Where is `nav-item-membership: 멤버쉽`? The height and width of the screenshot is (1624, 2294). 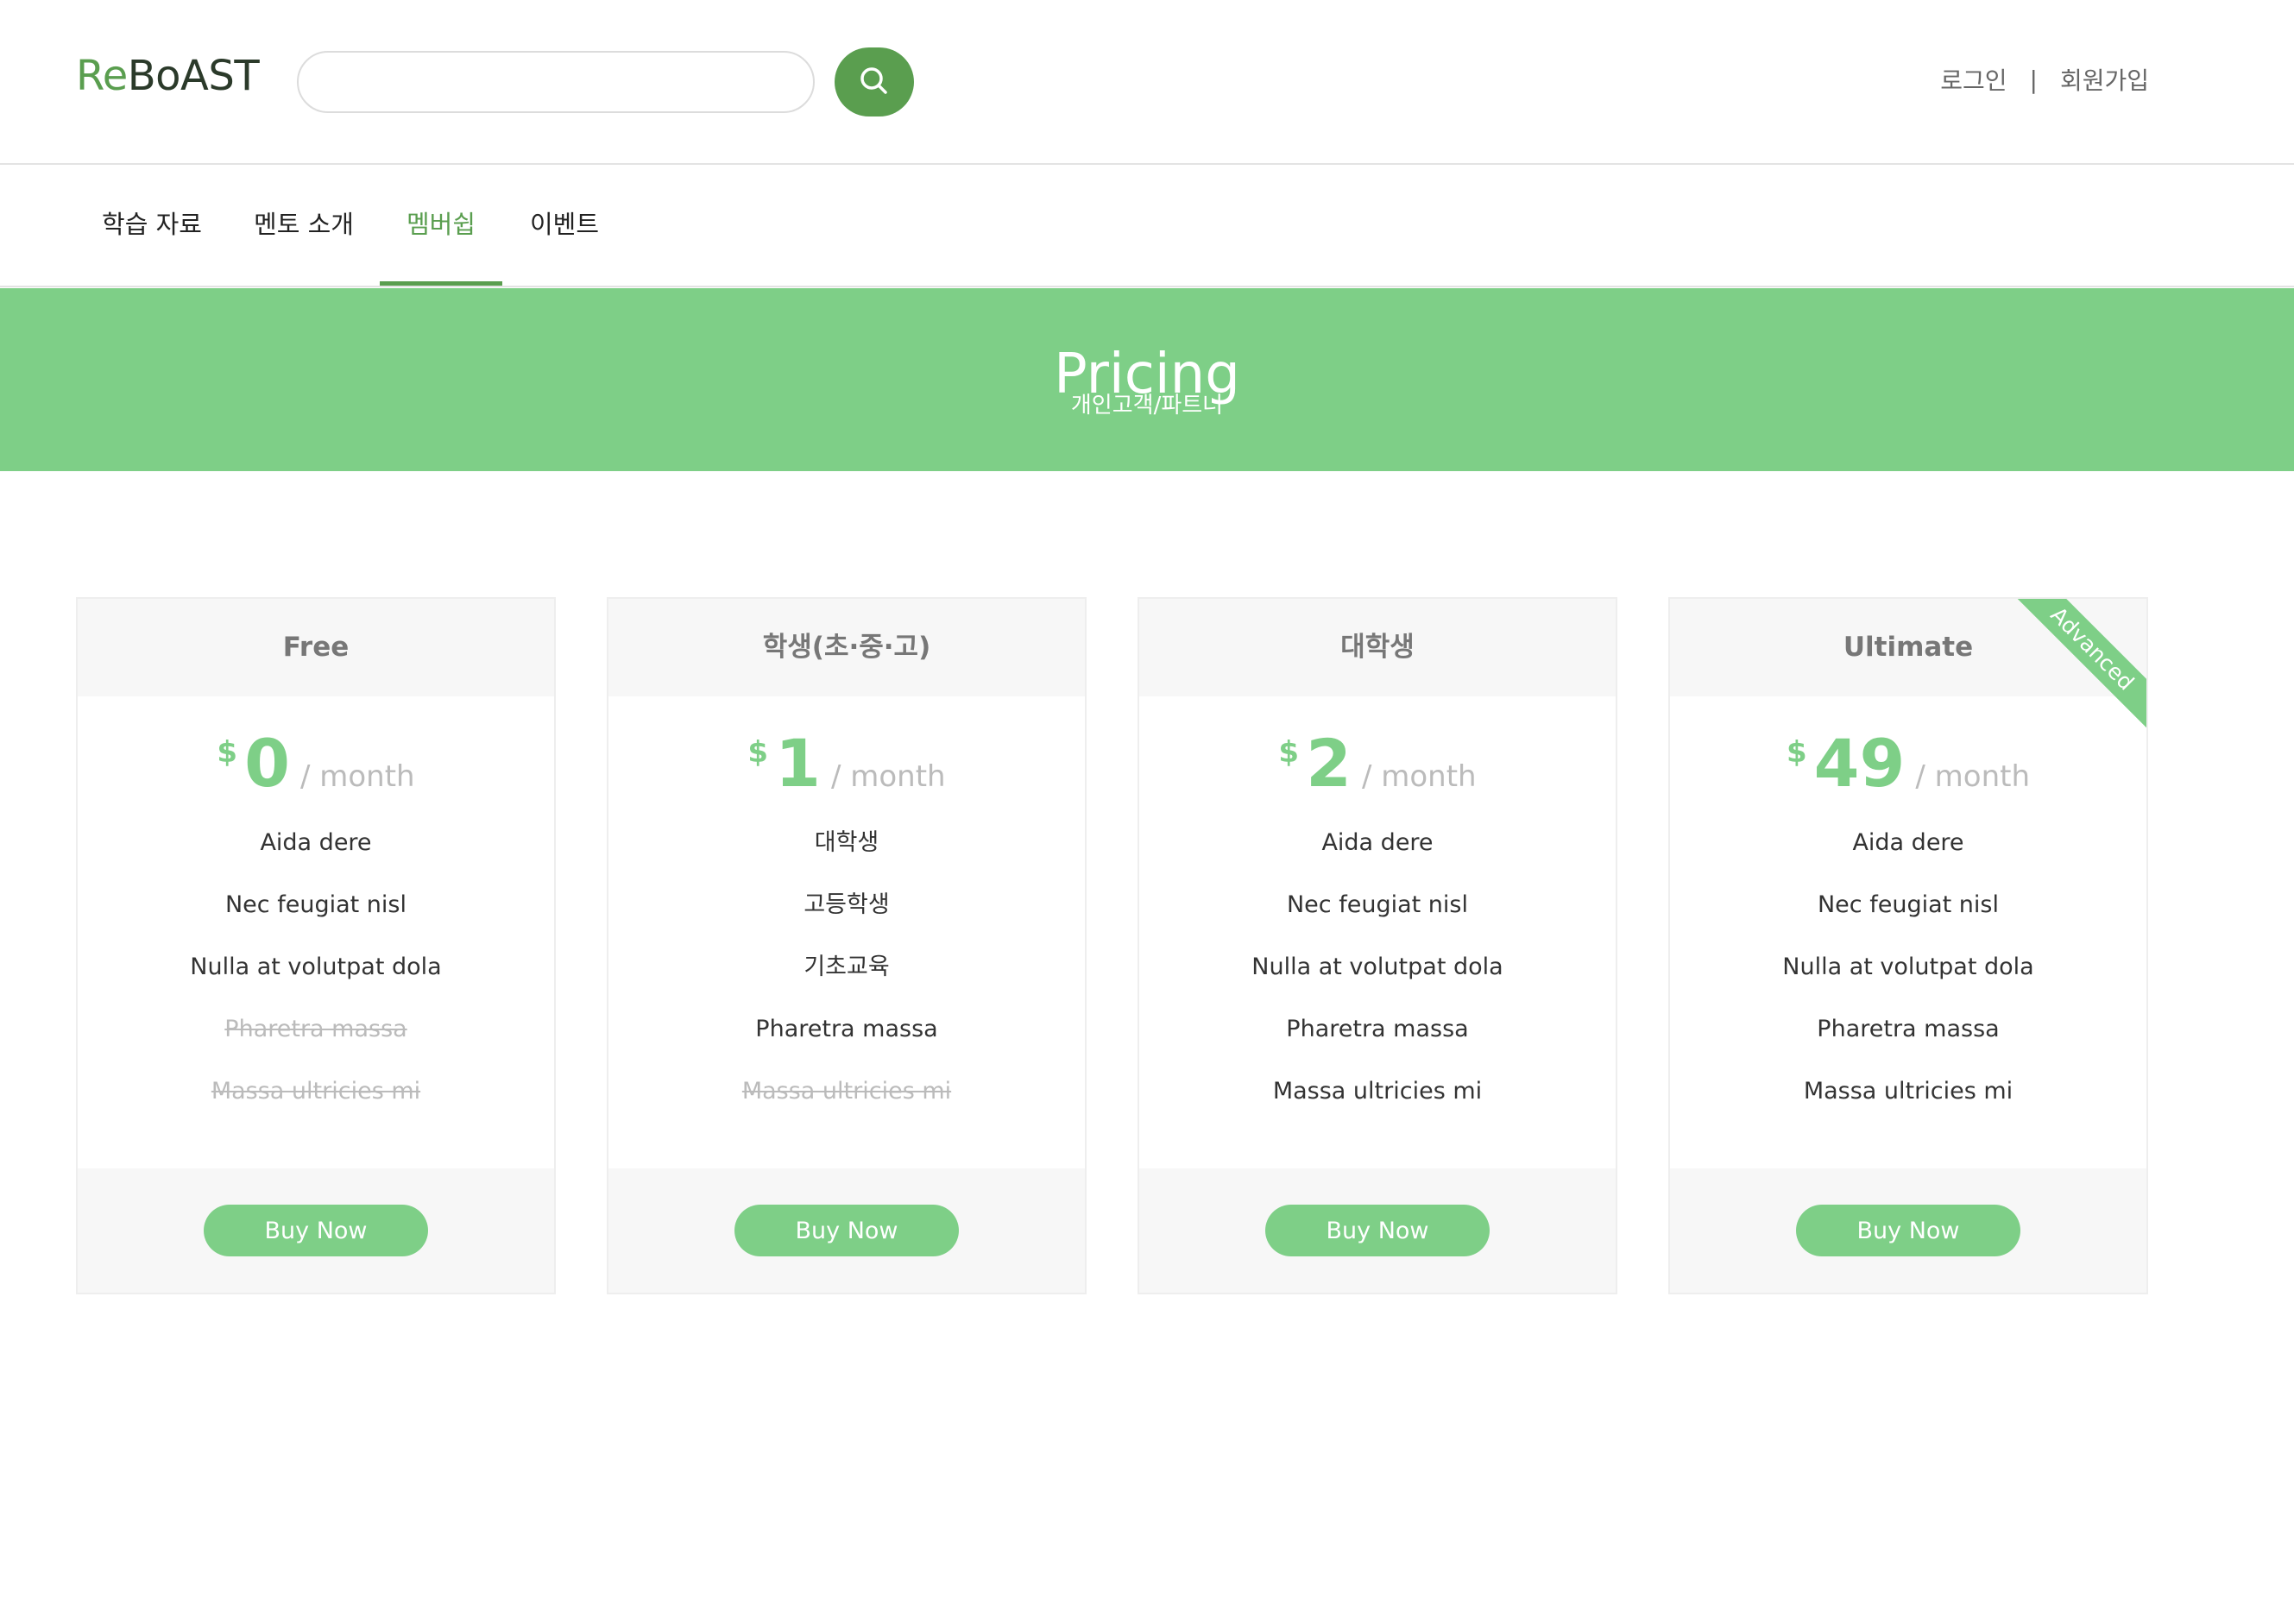
nav-item-membership: 멤버쉽 is located at coordinates (441, 227).